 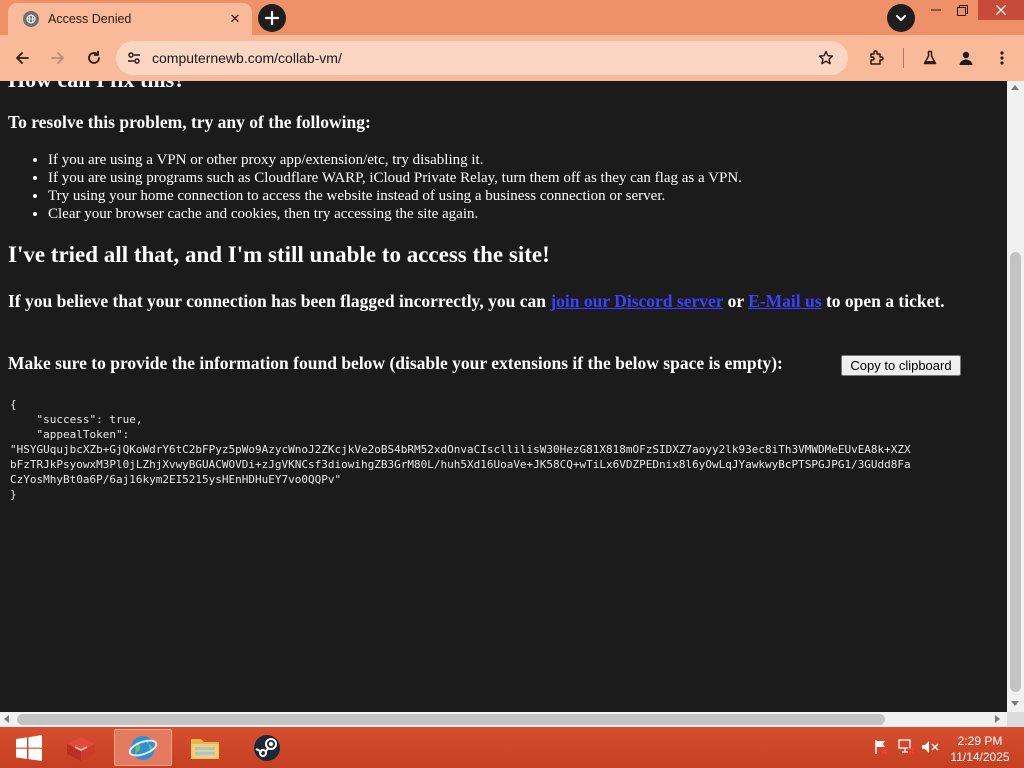 I want to click on profile-icon, so click(x=966, y=58).